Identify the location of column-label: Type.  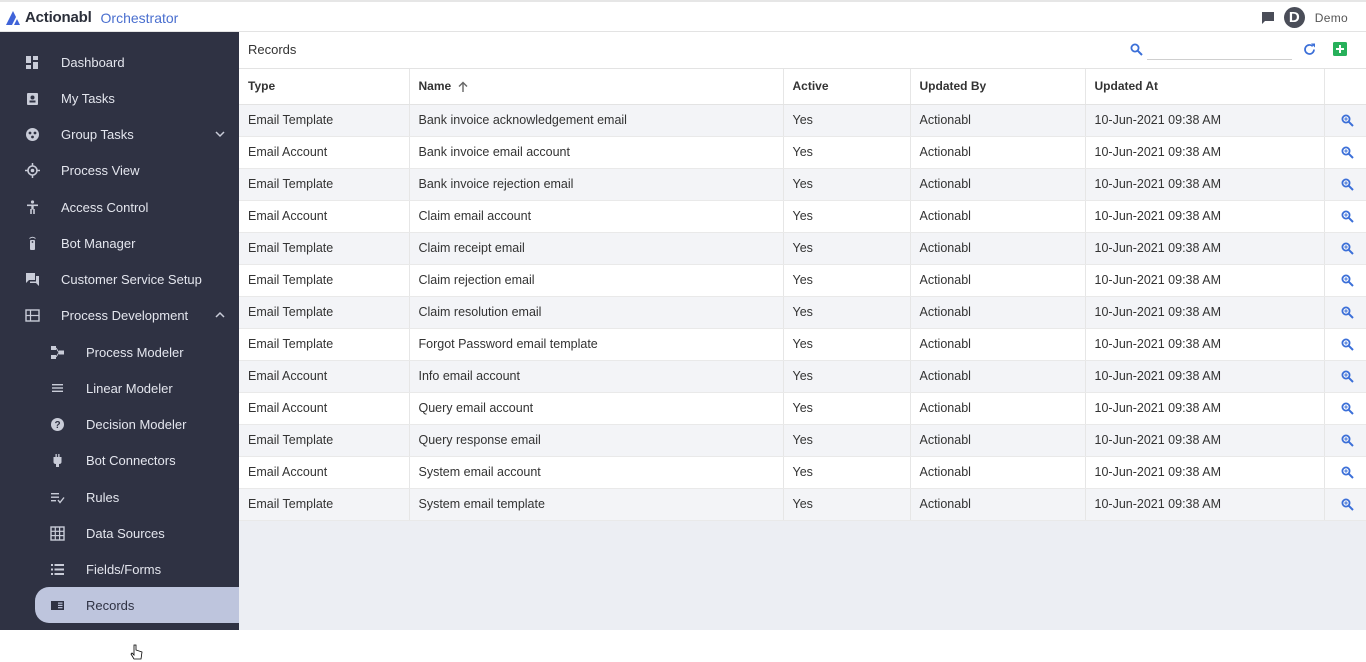
(262, 86).